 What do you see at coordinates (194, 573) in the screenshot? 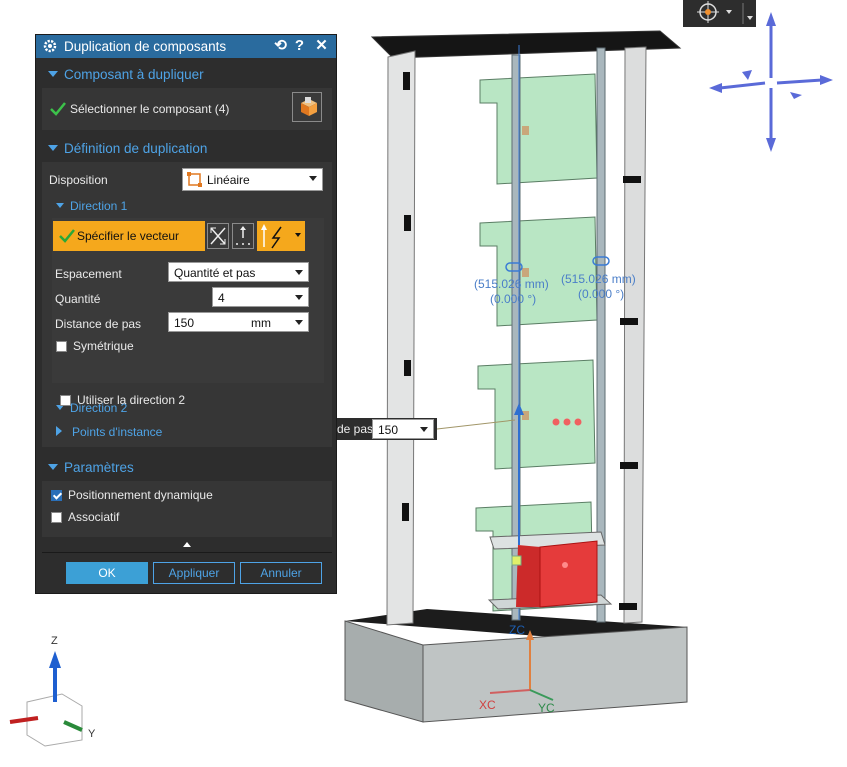
I see `apply-button: Appliquer` at bounding box center [194, 573].